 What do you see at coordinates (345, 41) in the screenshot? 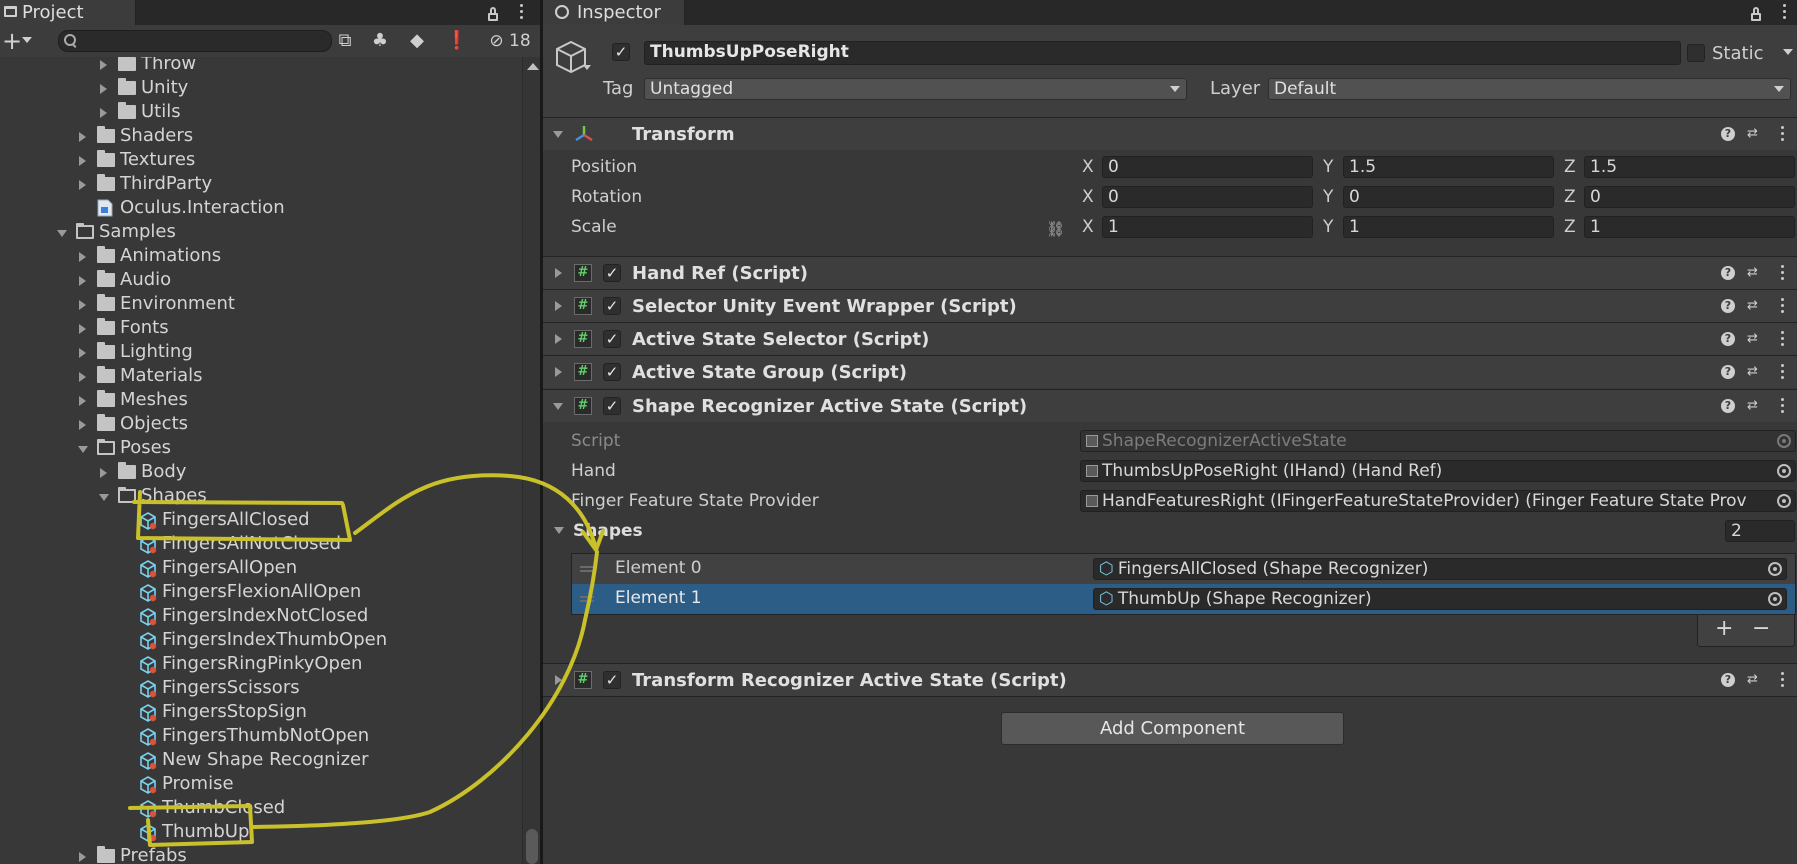
I see `search-by-type-icon: ⧉` at bounding box center [345, 41].